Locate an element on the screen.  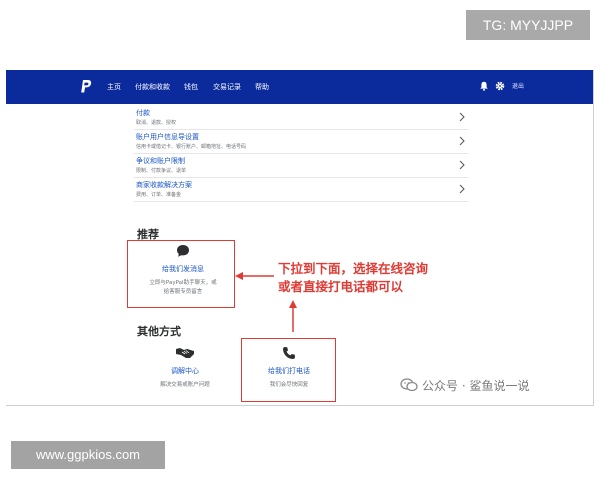
annotation-text: 下拉到下面，选择在线咨询 或者直接打电话都可以 is located at coordinates (353, 278).